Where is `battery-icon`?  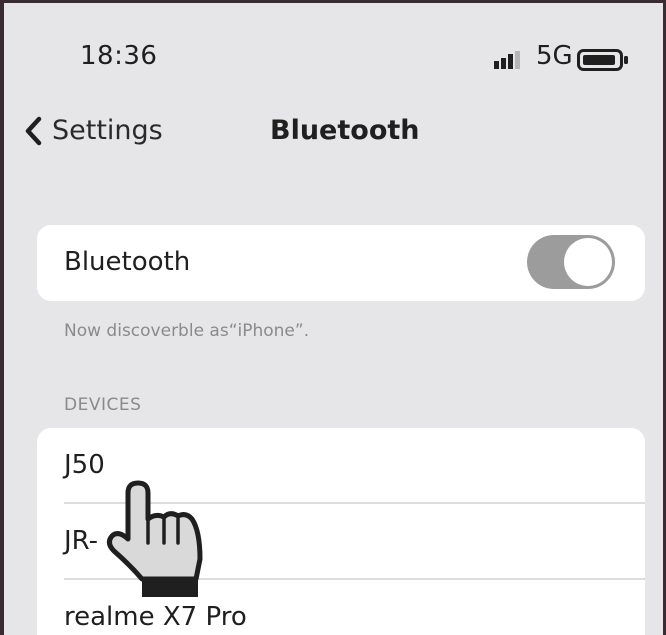
battery-icon is located at coordinates (602, 60).